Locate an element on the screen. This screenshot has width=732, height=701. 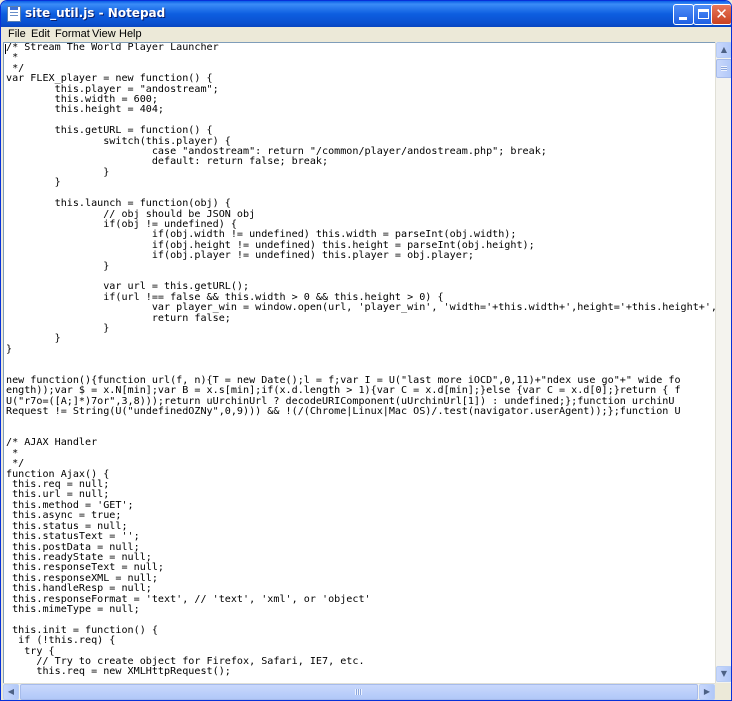
menu-format: Format is located at coordinates (72, 34).